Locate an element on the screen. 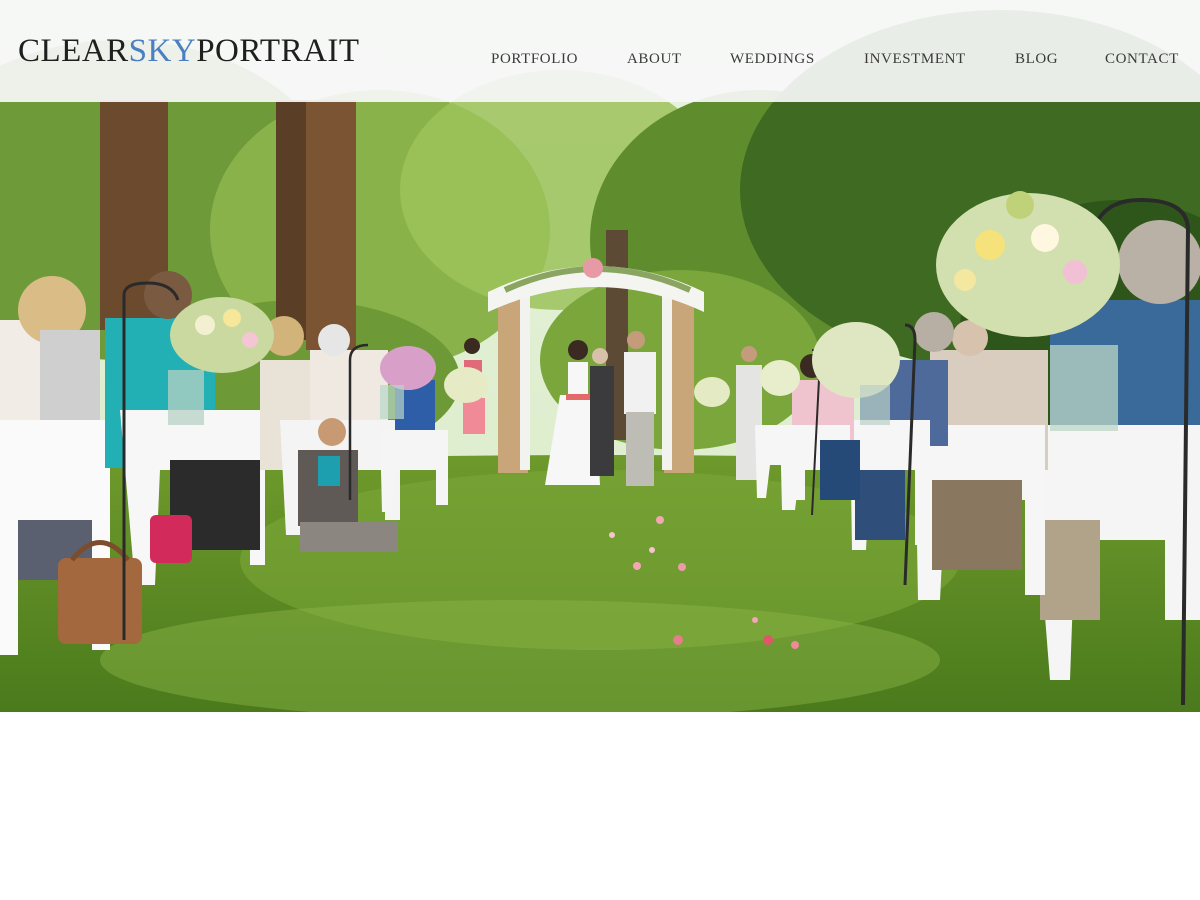 This screenshot has width=1200, height=900. nav-item-investment: INVESTMENT is located at coordinates (915, 59).